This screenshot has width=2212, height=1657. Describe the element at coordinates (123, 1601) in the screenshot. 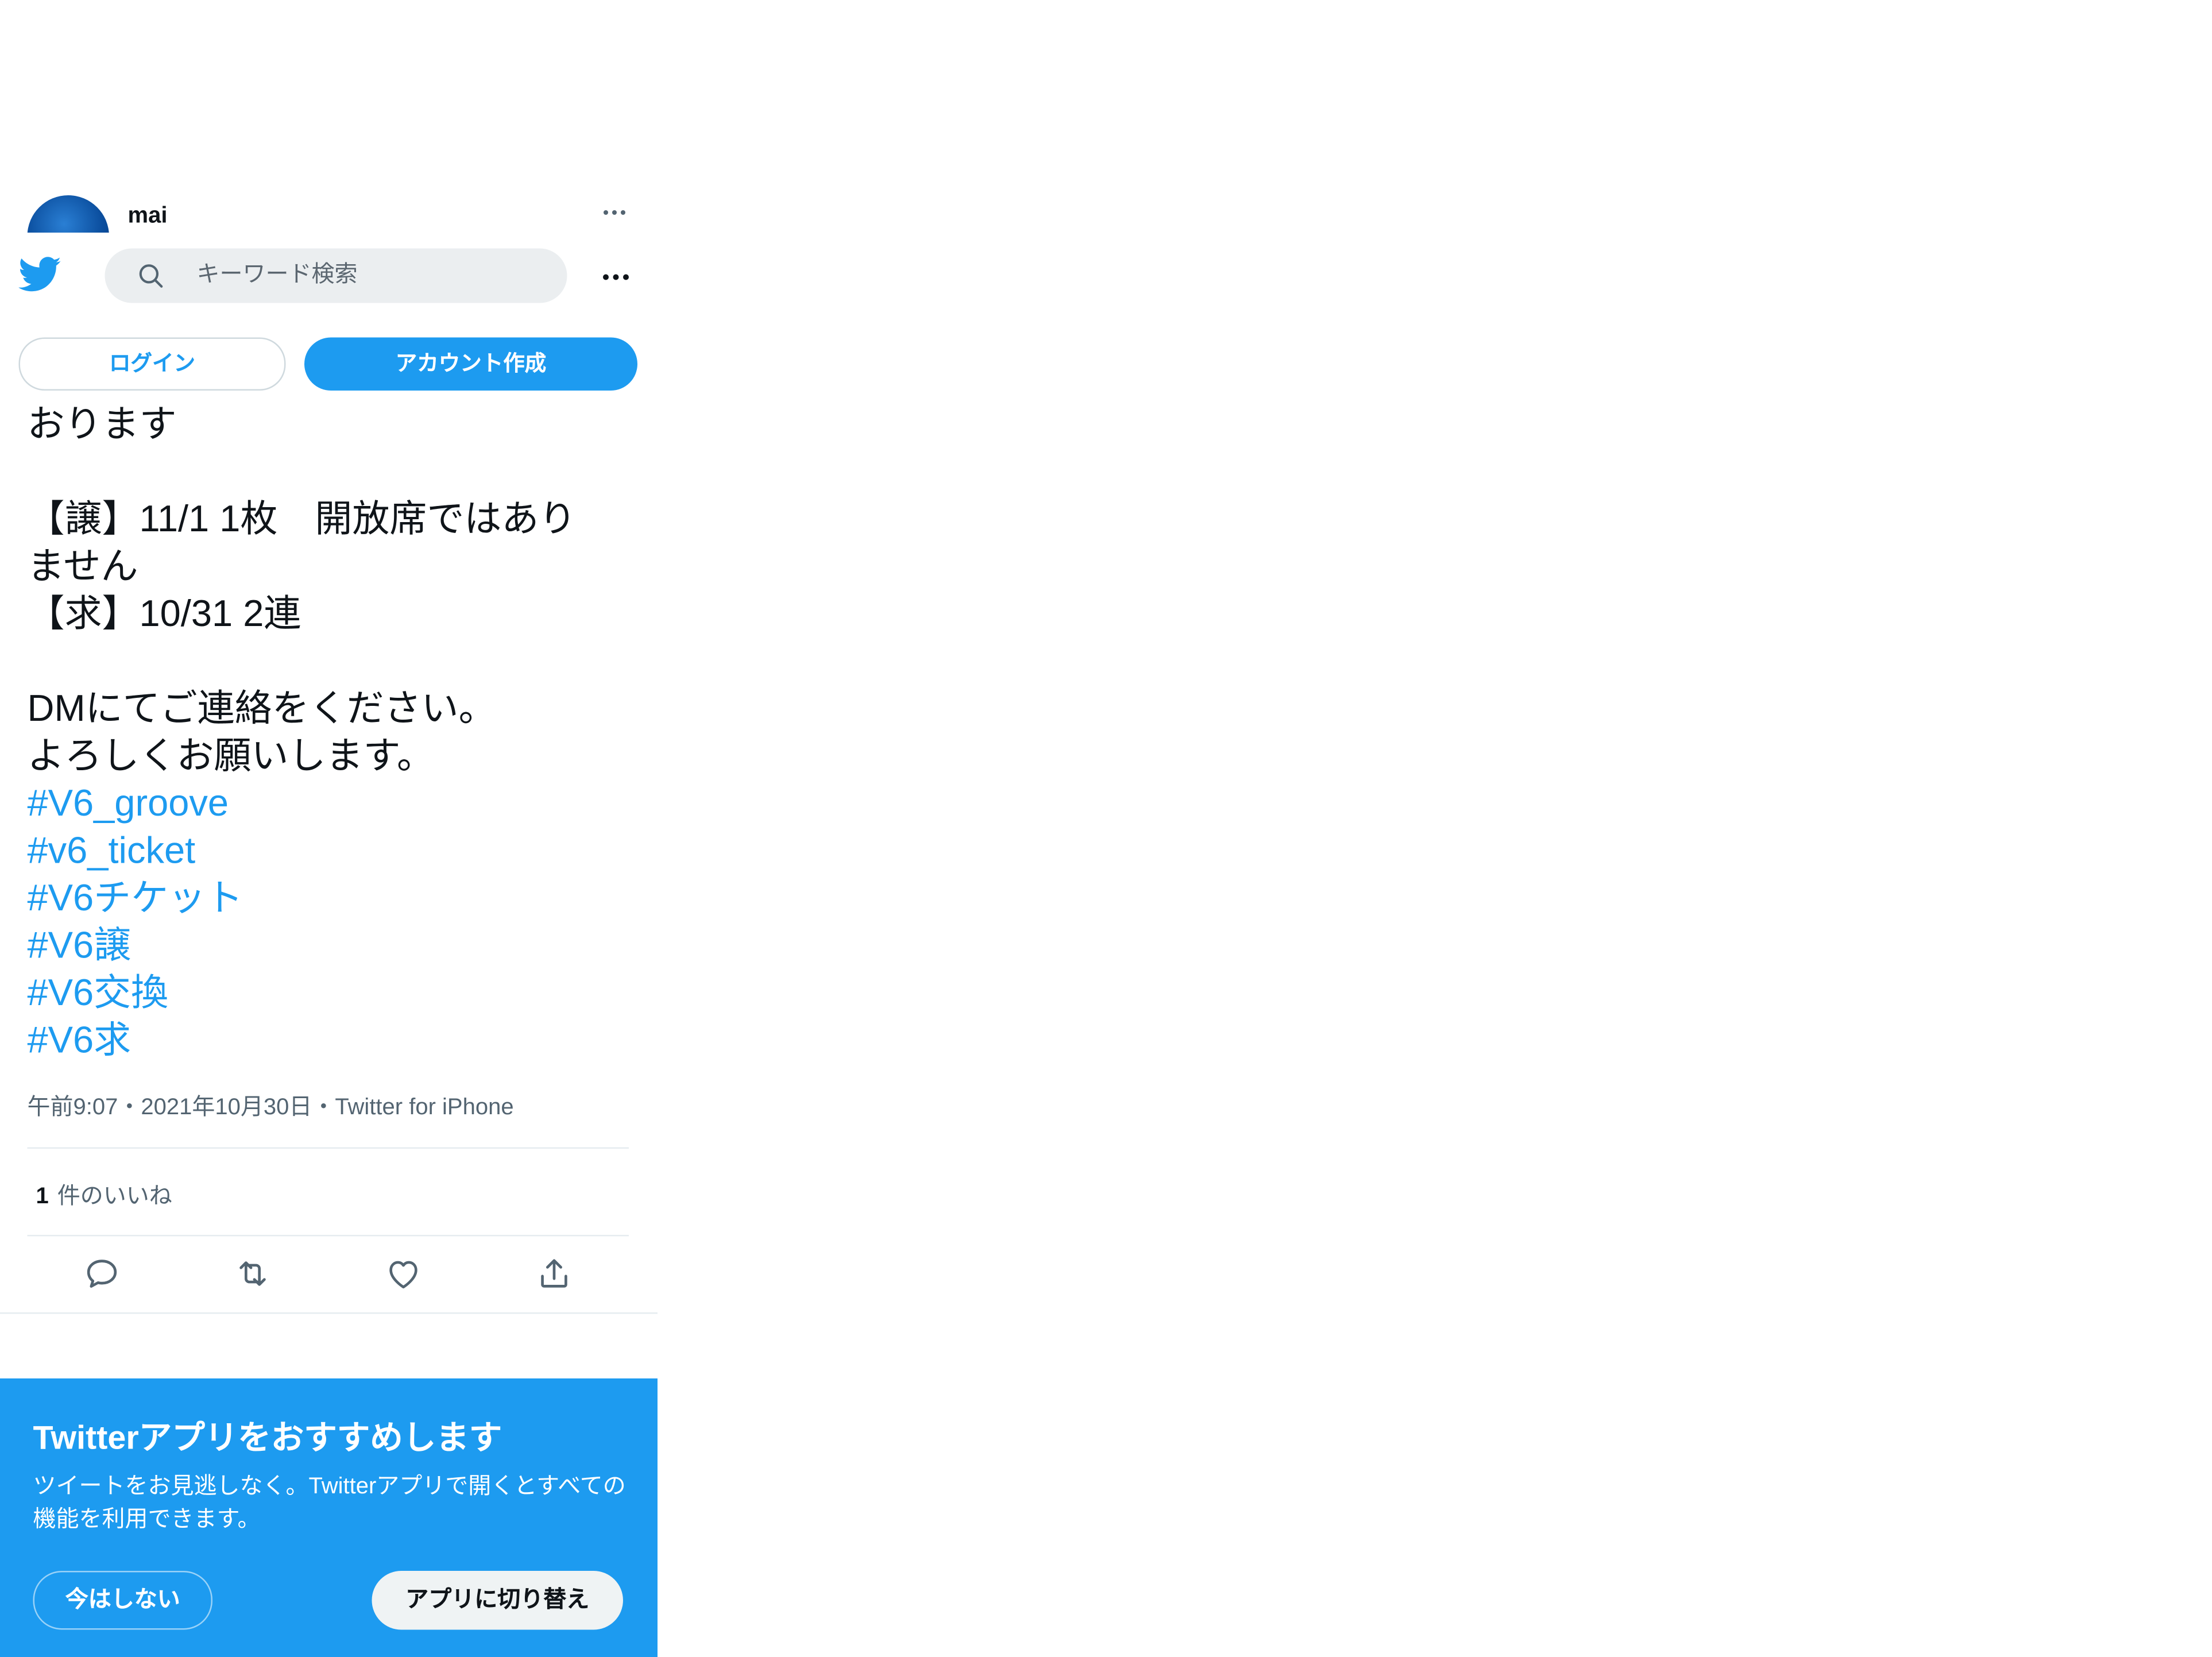

I see `not-now-button: 今はしない` at that location.